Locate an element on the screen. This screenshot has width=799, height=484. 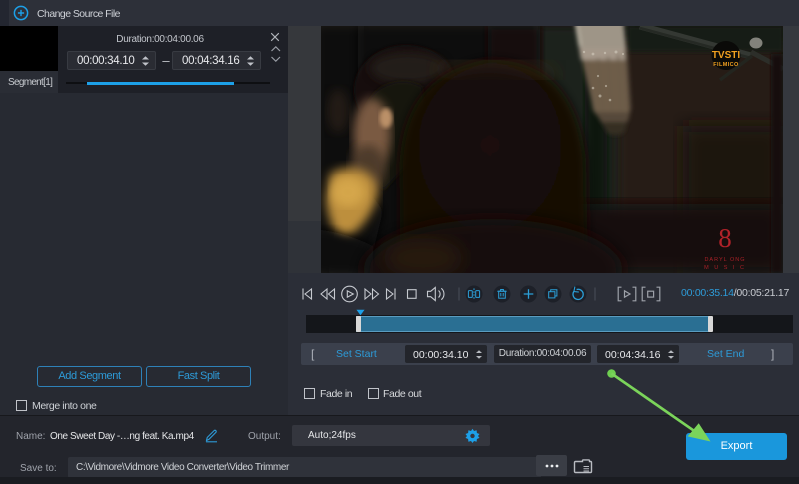
svg-text: TVSTI is located at coordinates (726, 55).